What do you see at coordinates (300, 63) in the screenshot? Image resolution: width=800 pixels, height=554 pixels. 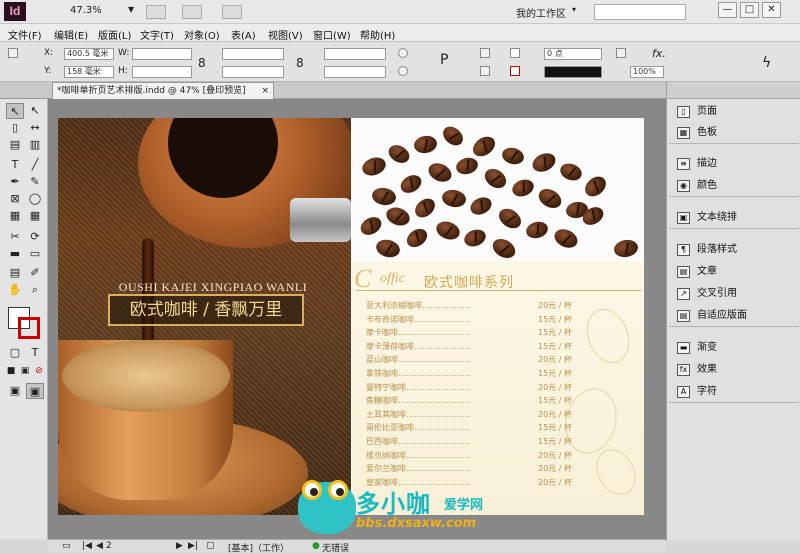 I see `scale-link-icon: 8` at bounding box center [300, 63].